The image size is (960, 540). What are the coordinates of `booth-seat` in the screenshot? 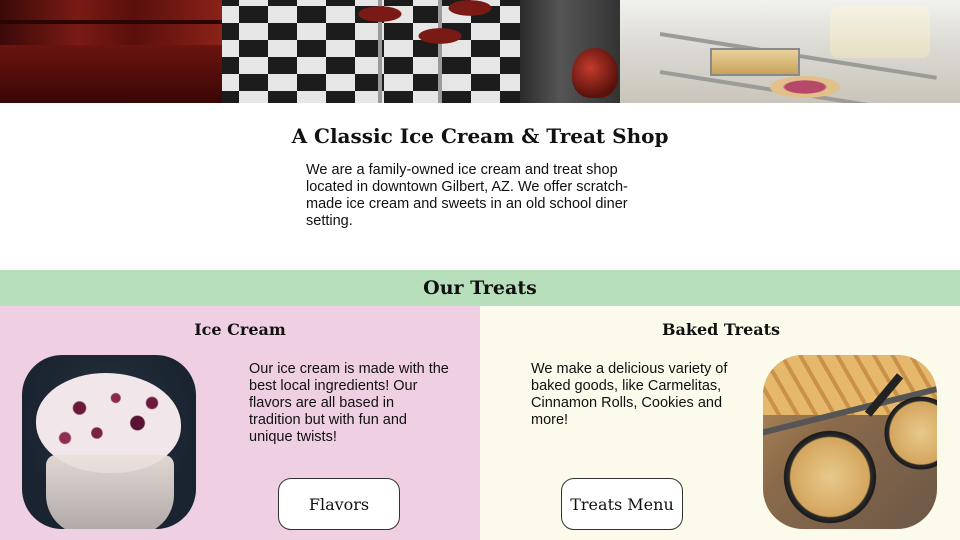 It's located at (111, 74).